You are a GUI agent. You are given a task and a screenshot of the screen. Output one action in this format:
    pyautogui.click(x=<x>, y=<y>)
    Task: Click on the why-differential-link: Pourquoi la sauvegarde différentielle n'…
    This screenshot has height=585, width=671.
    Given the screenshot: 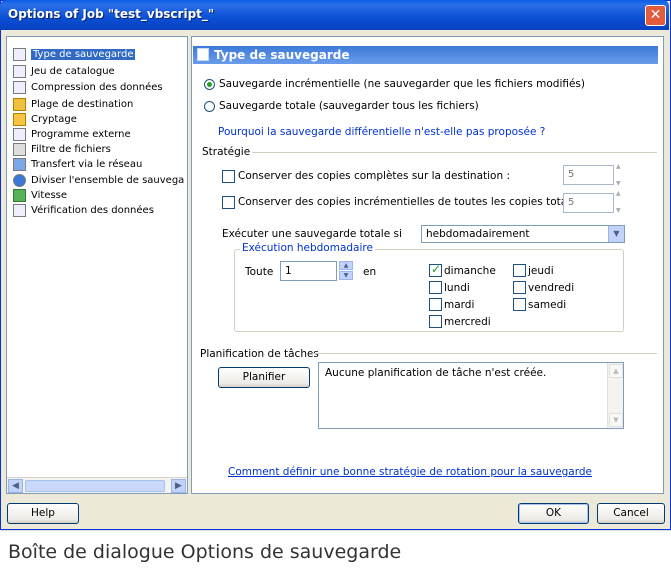 What is the action you would take?
    pyautogui.click(x=381, y=132)
    